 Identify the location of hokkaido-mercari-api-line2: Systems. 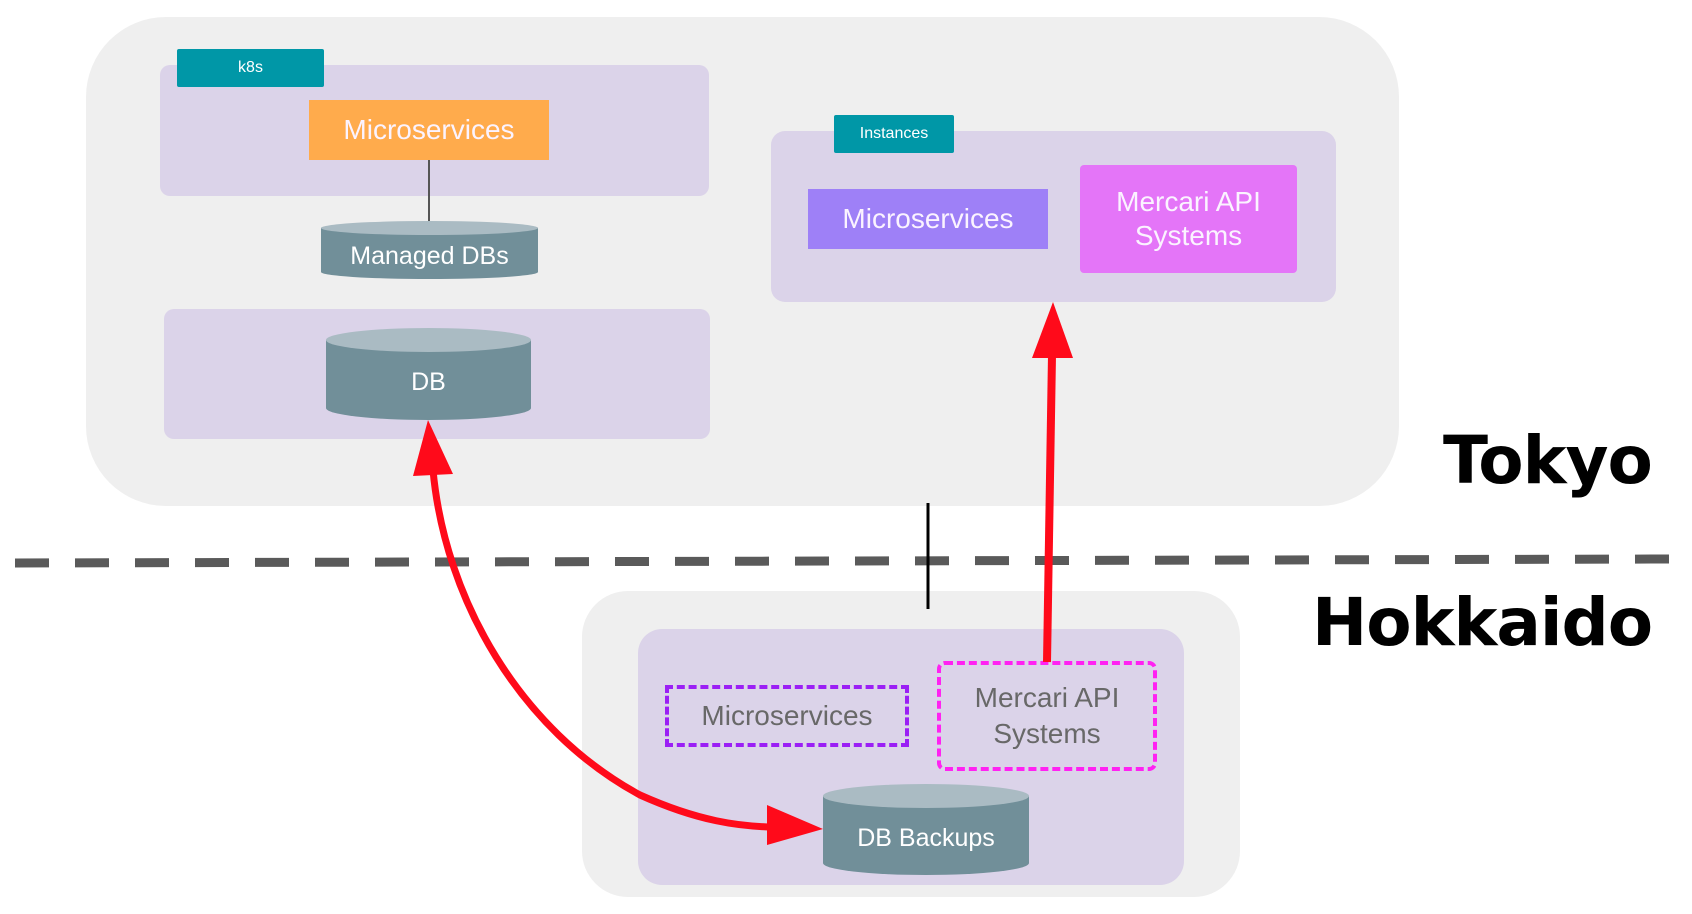
(1047, 733).